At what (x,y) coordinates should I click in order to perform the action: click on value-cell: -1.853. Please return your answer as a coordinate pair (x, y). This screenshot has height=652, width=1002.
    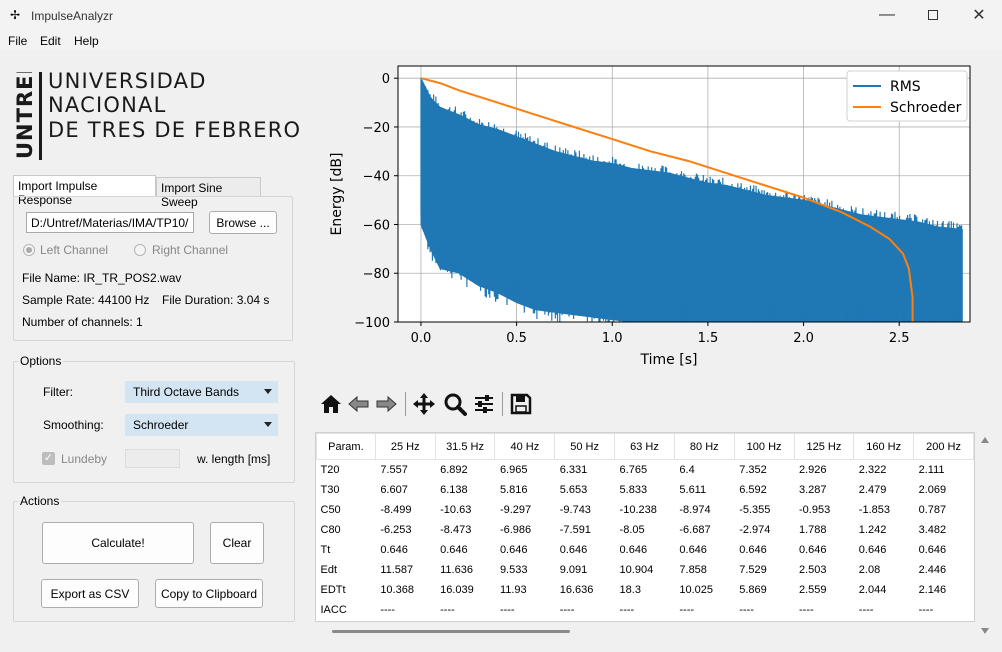
    Looking at the image, I should click on (884, 510).